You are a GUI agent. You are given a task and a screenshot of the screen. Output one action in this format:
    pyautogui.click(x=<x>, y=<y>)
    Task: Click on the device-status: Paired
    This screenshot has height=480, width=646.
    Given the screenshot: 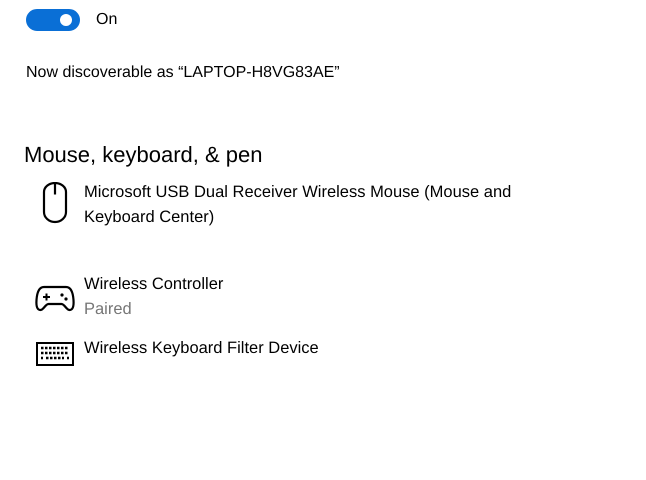 What is the action you would take?
    pyautogui.click(x=108, y=309)
    